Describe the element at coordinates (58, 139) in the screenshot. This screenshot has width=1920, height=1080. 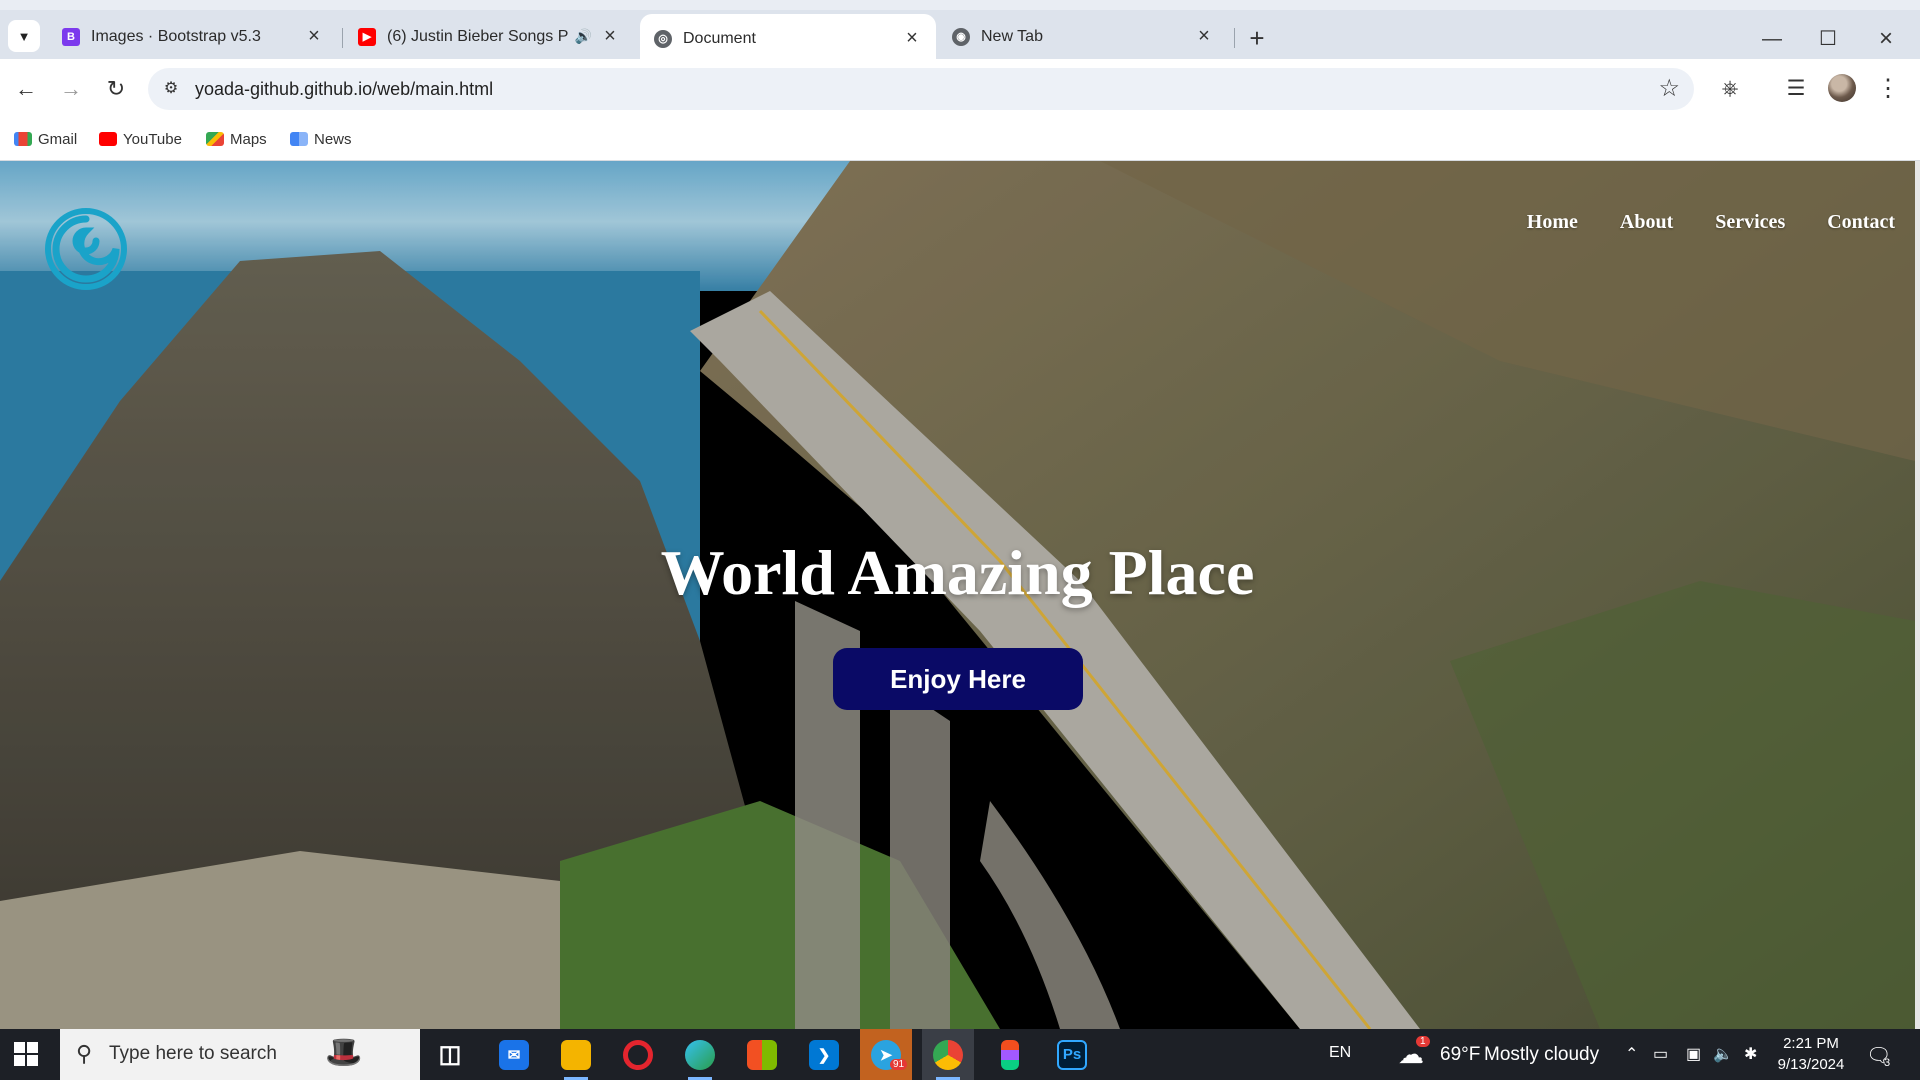
I see `bookmark-label: Gmail` at that location.